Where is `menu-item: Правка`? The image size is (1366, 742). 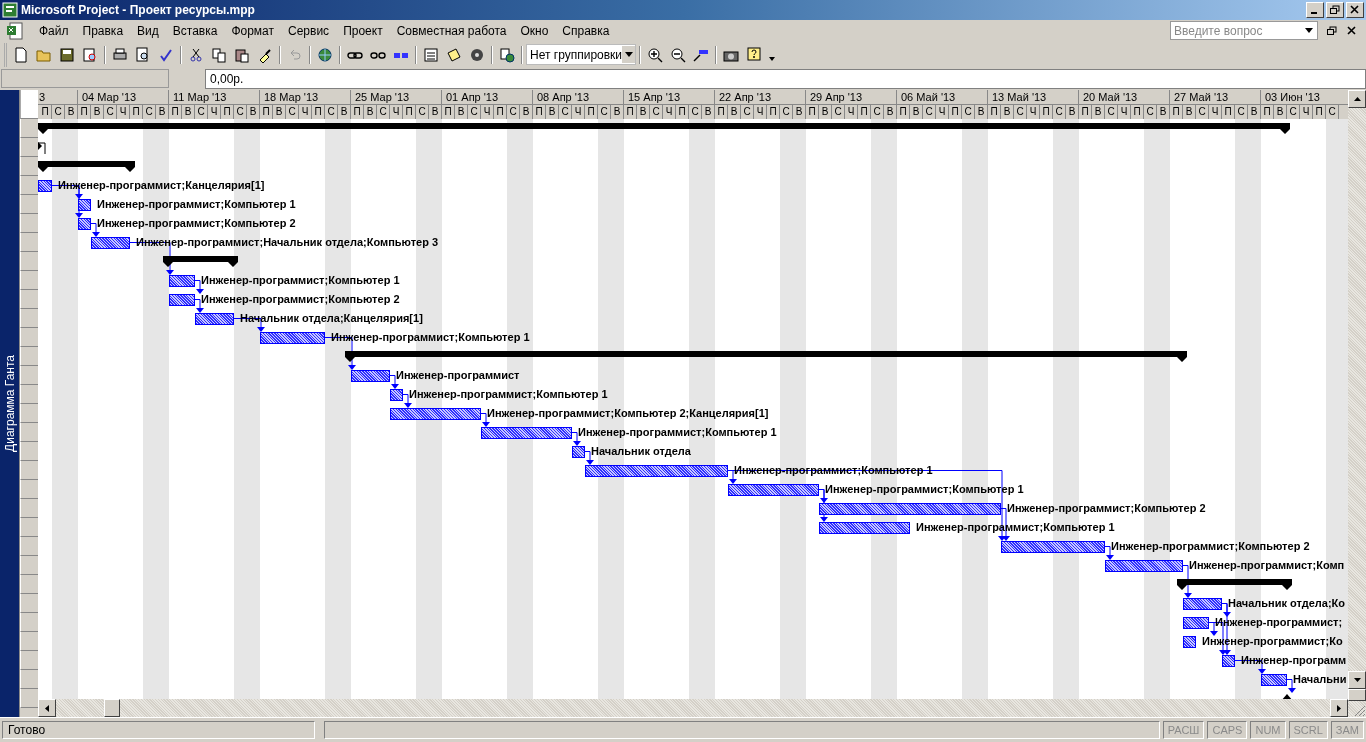
menu-item: Правка is located at coordinates (103, 30).